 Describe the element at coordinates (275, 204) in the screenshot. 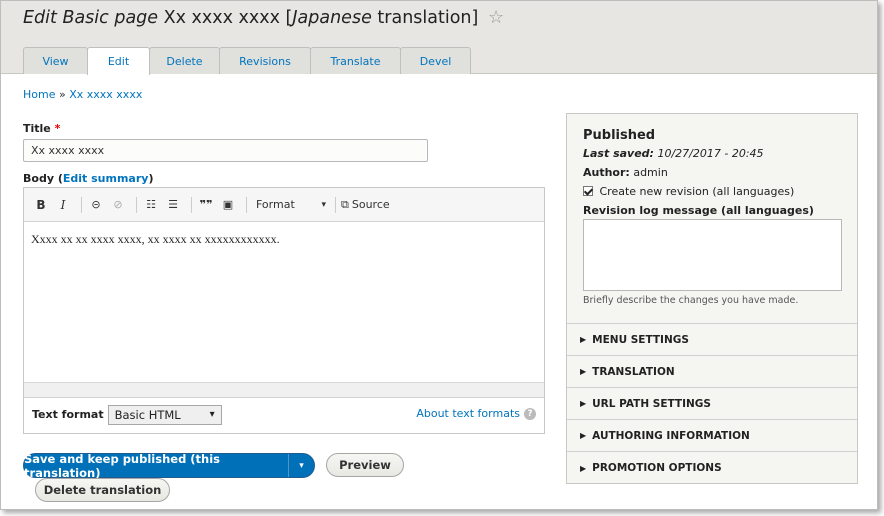

I see `format-label: Format` at that location.